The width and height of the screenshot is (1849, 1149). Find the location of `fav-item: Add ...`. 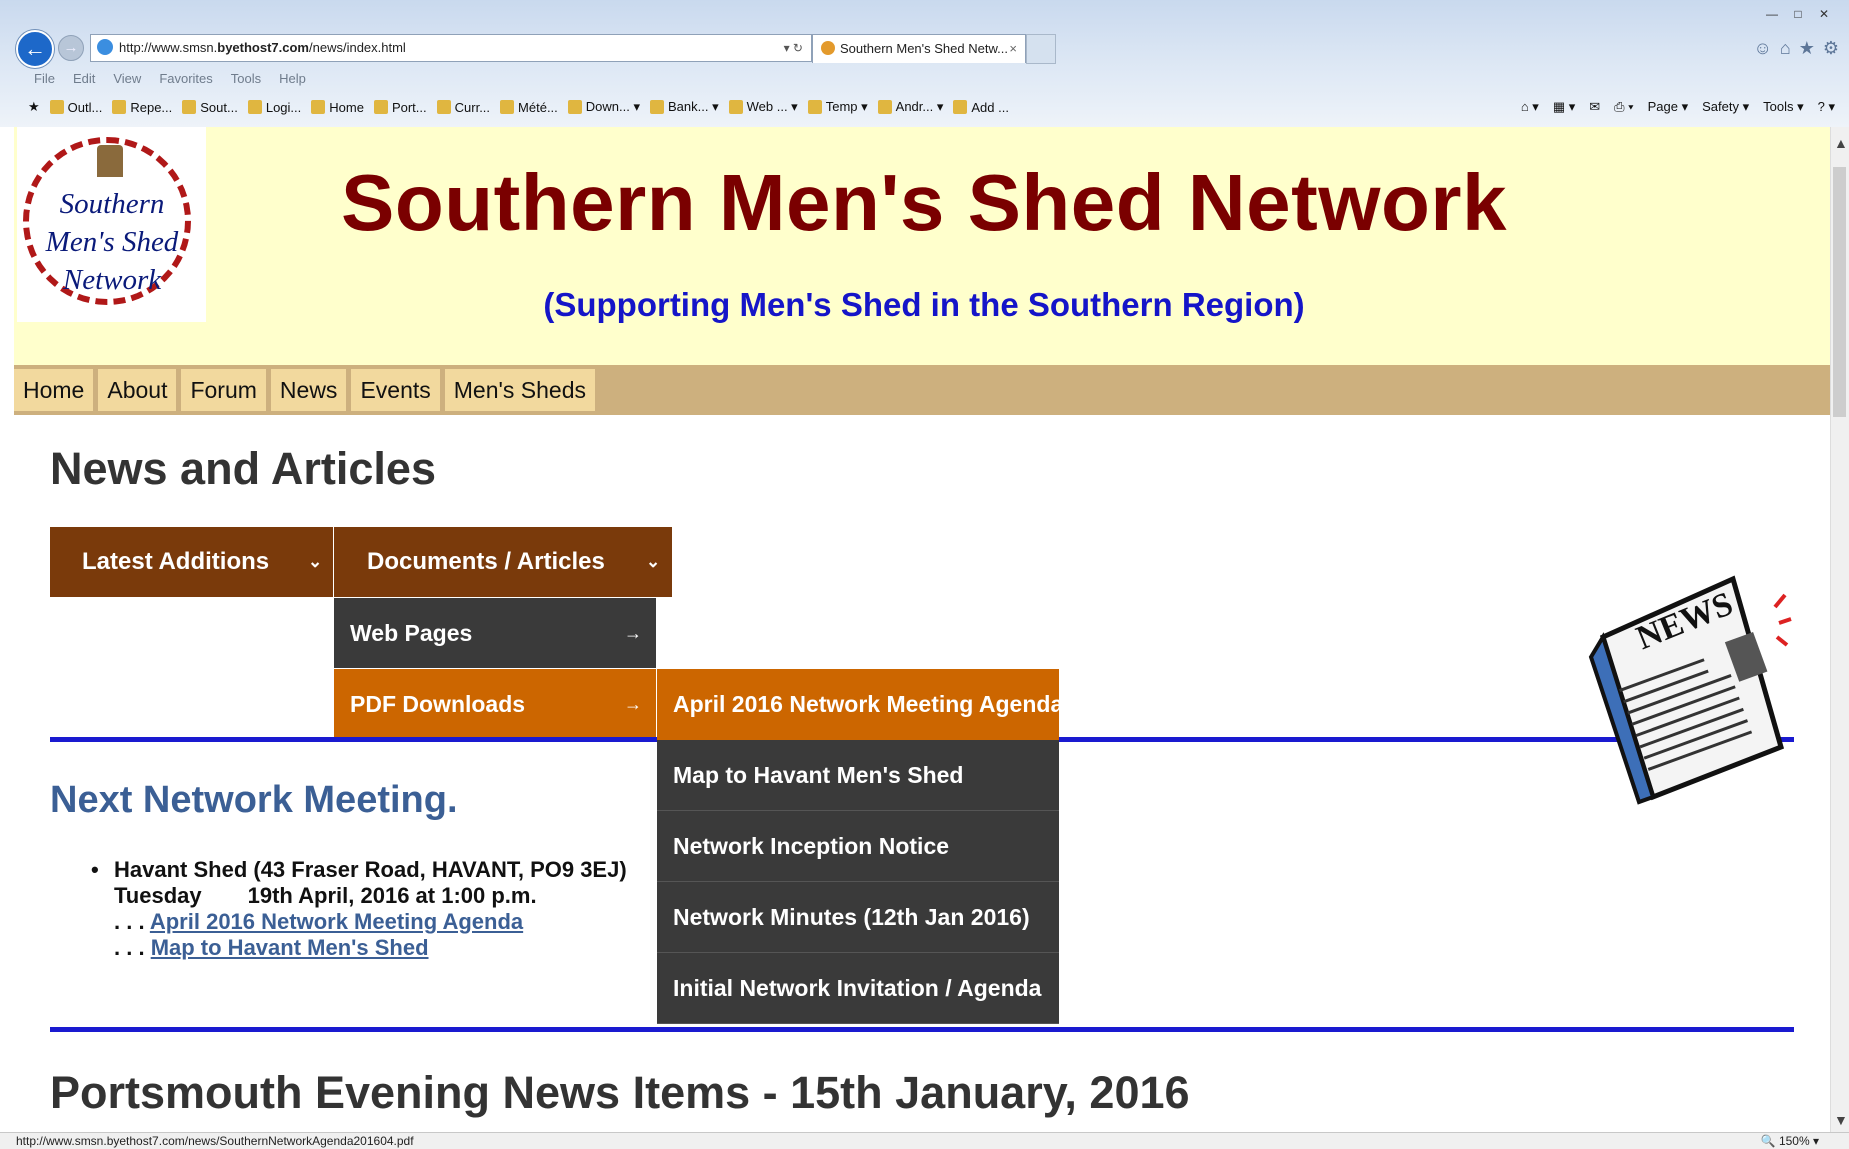

fav-item: Add ... is located at coordinates (981, 107).